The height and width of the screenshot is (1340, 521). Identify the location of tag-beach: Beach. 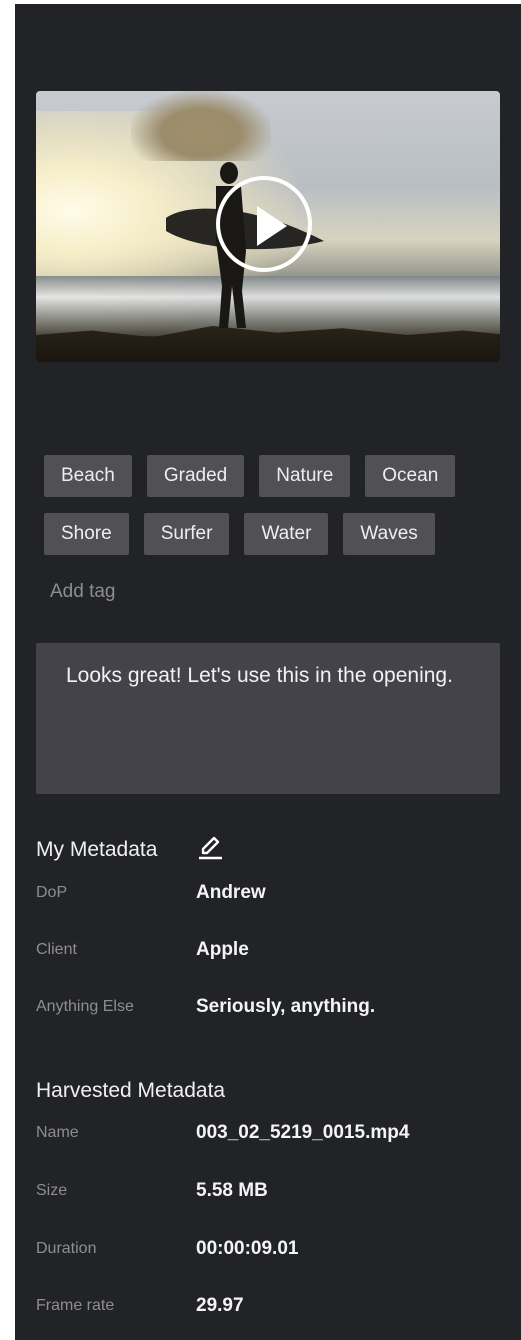
(88, 476).